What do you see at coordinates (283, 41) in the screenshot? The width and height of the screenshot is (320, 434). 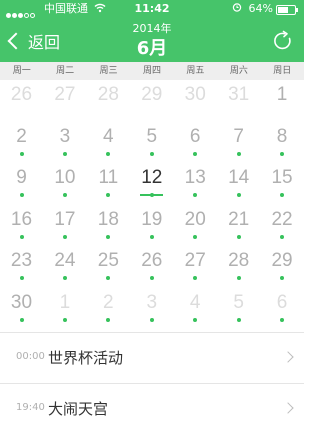 I see `refresh-button` at bounding box center [283, 41].